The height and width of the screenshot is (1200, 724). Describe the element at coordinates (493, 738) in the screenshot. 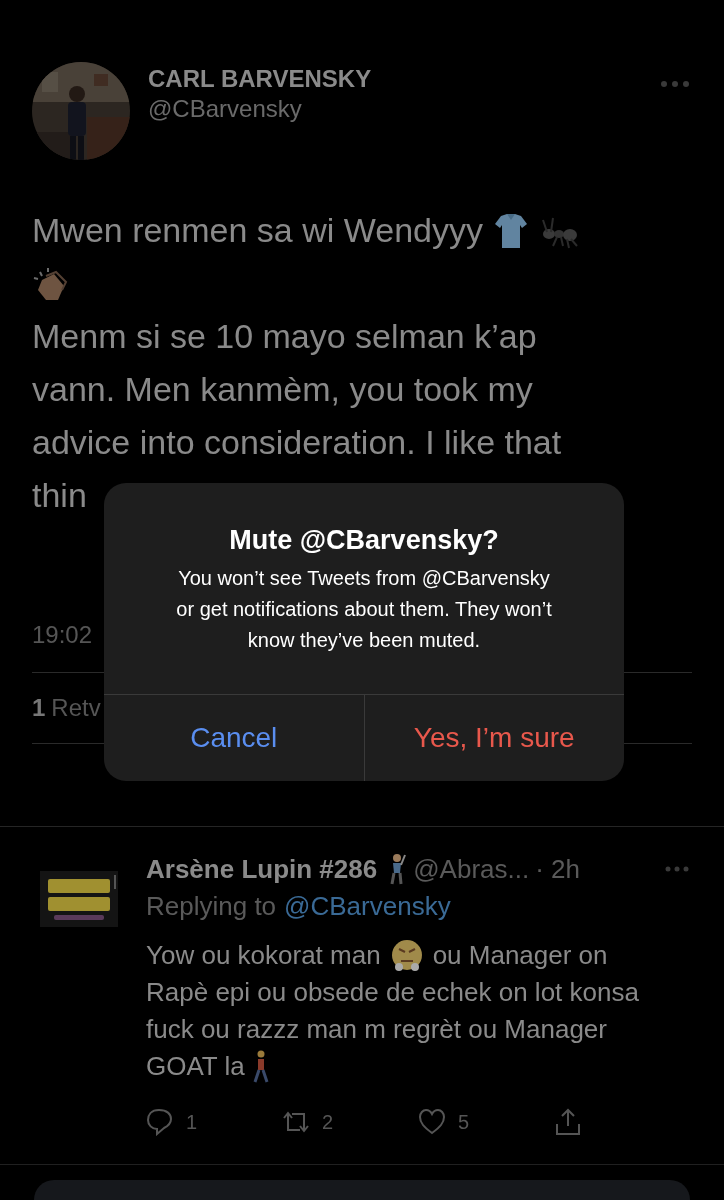

I see `confirm-button: Yes, I’m sure` at that location.